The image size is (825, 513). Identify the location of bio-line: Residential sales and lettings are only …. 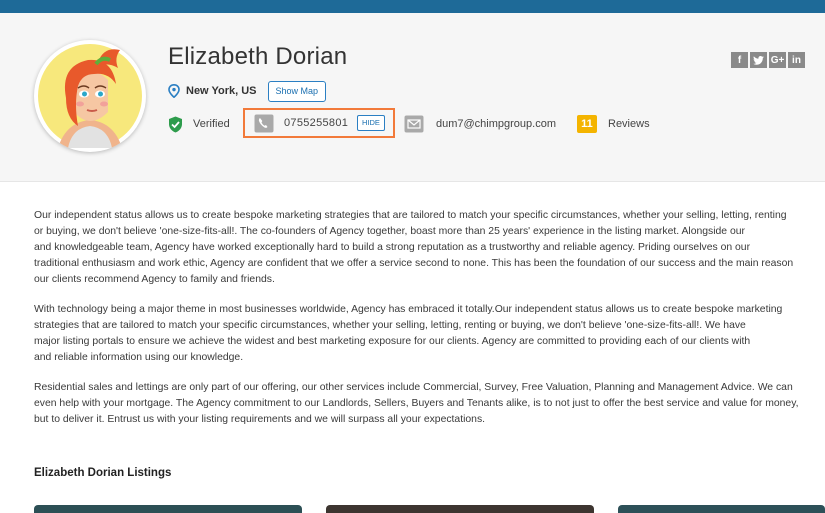
(413, 387).